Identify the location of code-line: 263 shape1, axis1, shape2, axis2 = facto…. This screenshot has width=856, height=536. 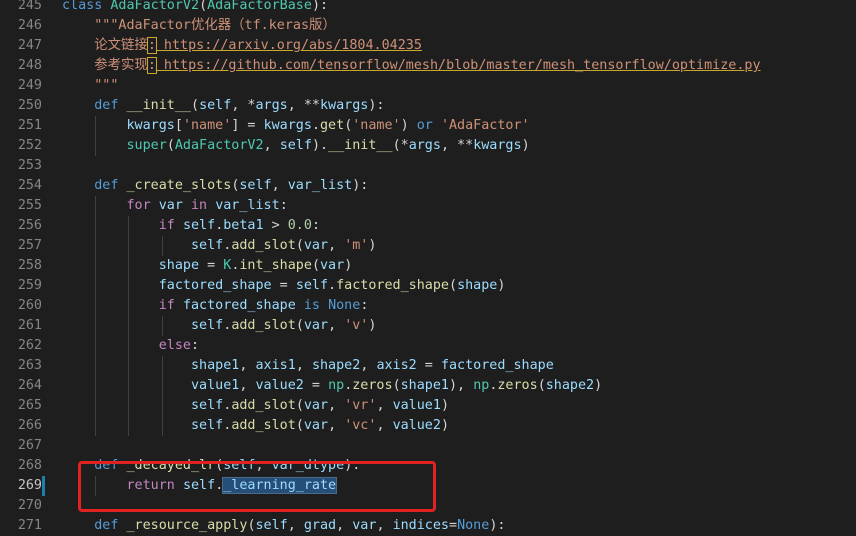
(428, 366).